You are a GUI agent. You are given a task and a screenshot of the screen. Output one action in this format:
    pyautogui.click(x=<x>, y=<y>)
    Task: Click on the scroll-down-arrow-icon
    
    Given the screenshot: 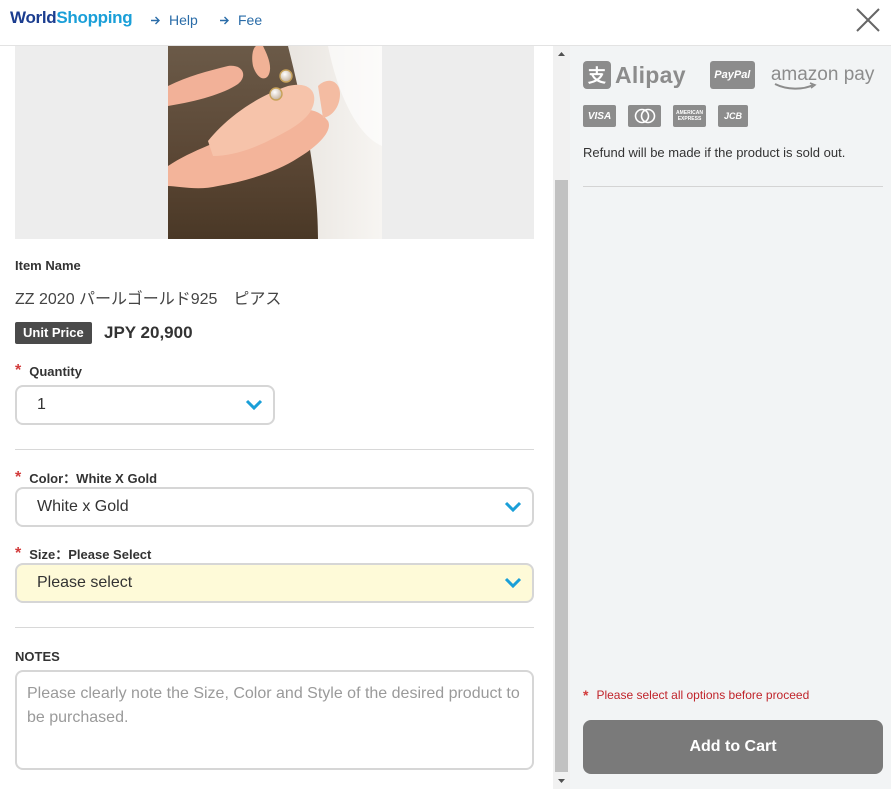 What is the action you would take?
    pyautogui.click(x=561, y=780)
    